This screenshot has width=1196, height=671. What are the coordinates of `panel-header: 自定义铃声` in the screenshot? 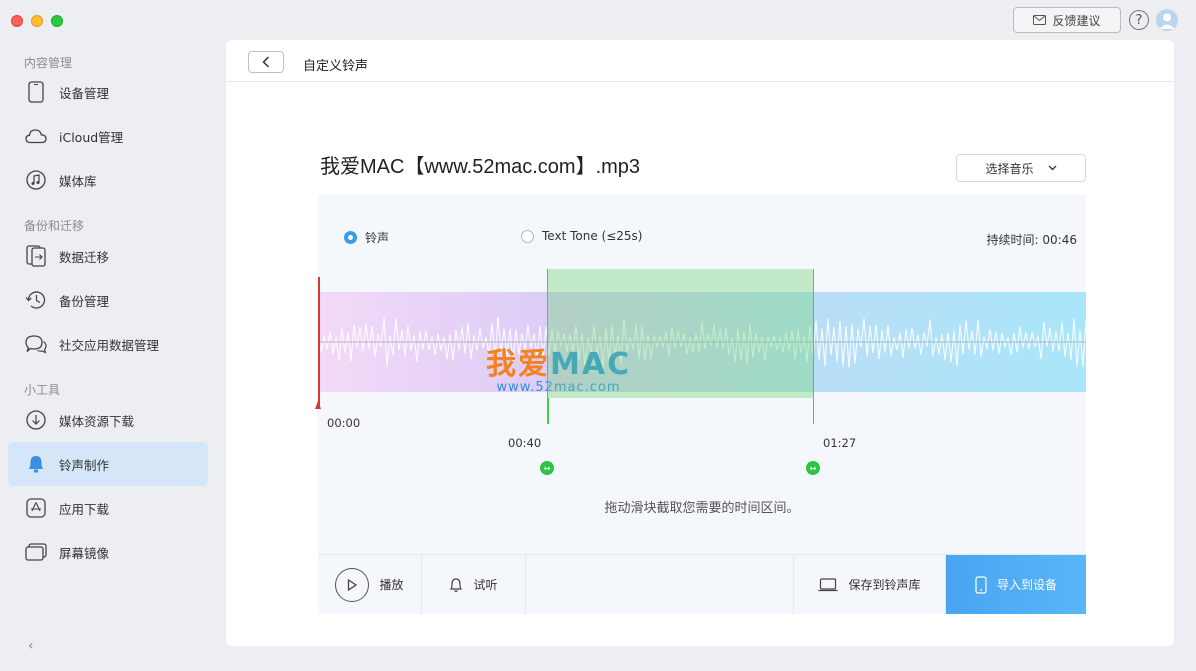 It's located at (700, 61).